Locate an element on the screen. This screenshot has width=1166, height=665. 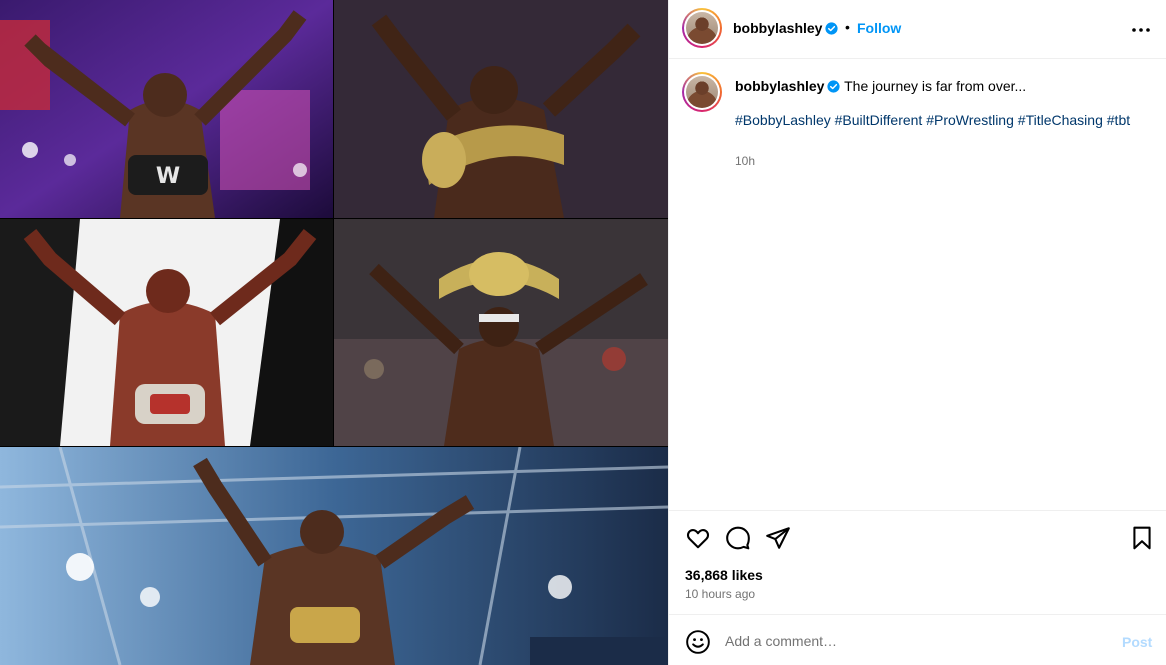
bookmark-icon is located at coordinates (1142, 538).